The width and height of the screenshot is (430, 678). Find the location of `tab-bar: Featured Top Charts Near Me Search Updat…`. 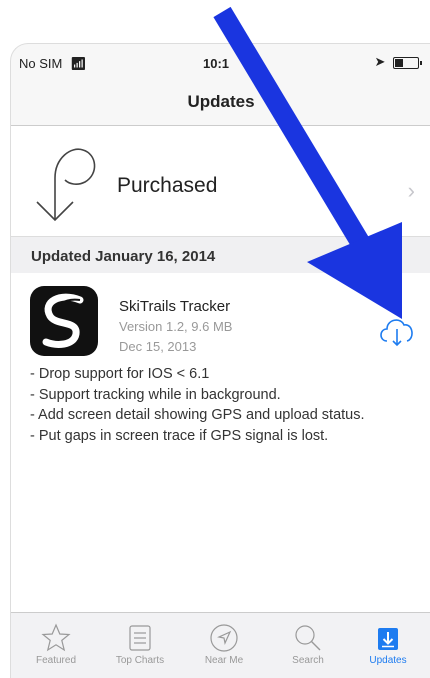

tab-bar: Featured Top Charts Near Me Search Updat… is located at coordinates (220, 645).